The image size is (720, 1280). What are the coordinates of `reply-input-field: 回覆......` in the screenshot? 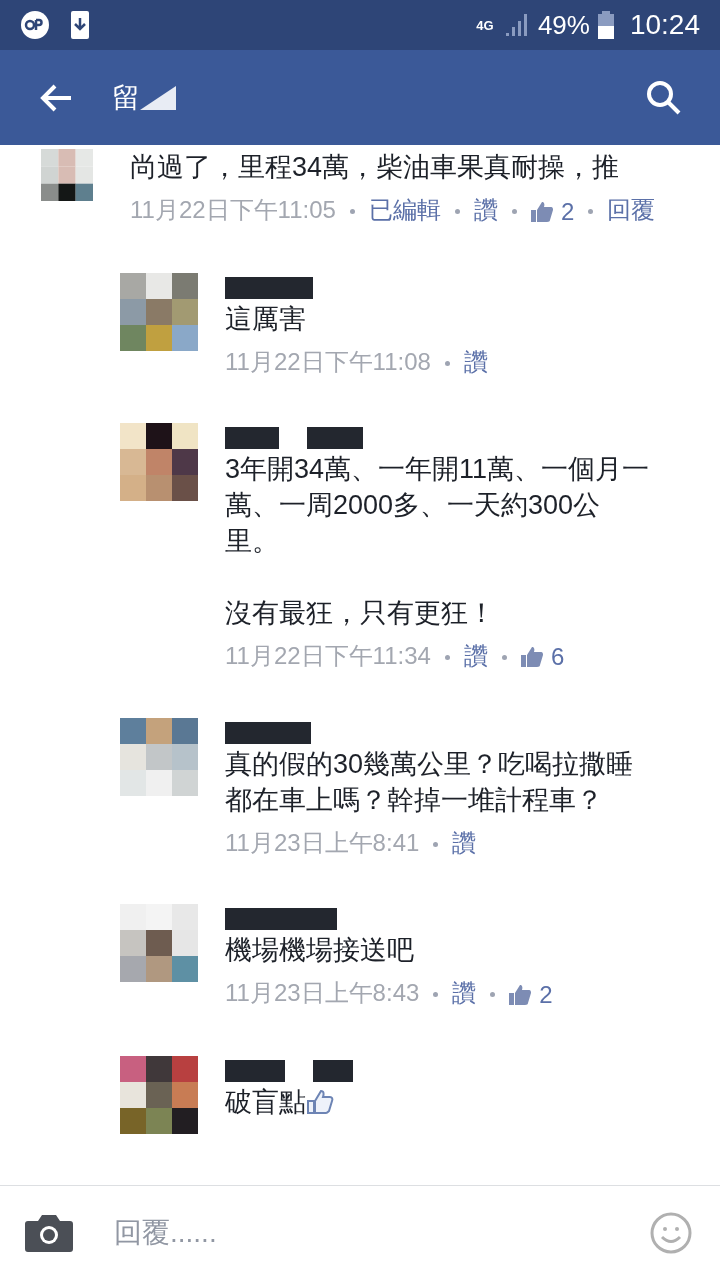 It's located at (382, 1233).